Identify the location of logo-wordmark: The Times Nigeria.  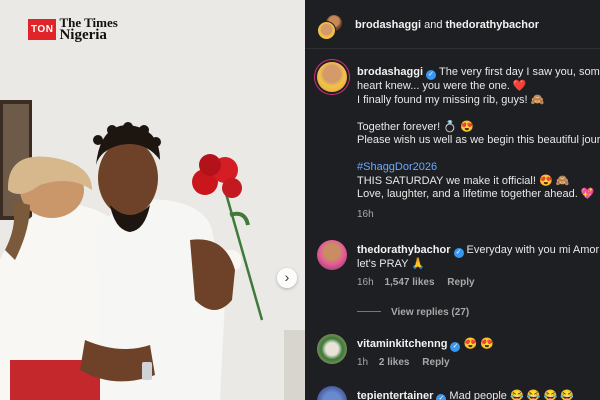
(88, 29).